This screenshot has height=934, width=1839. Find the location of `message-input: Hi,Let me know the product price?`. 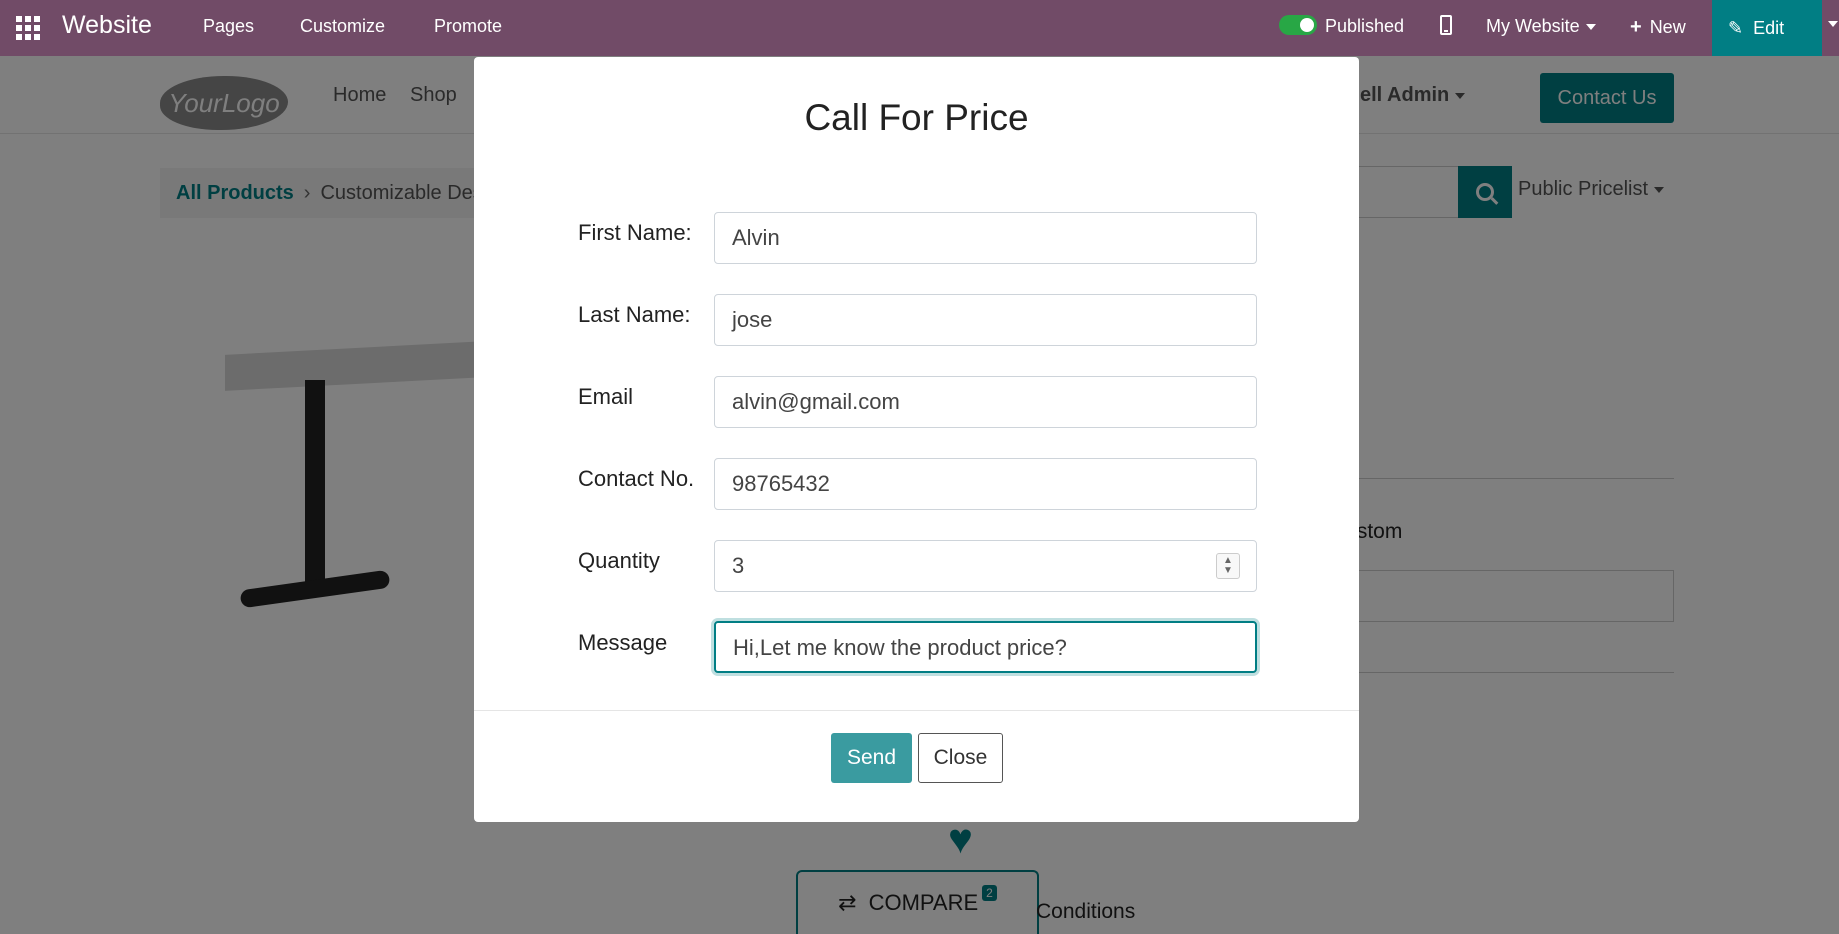

message-input: Hi,Let me know the product price? is located at coordinates (985, 647).